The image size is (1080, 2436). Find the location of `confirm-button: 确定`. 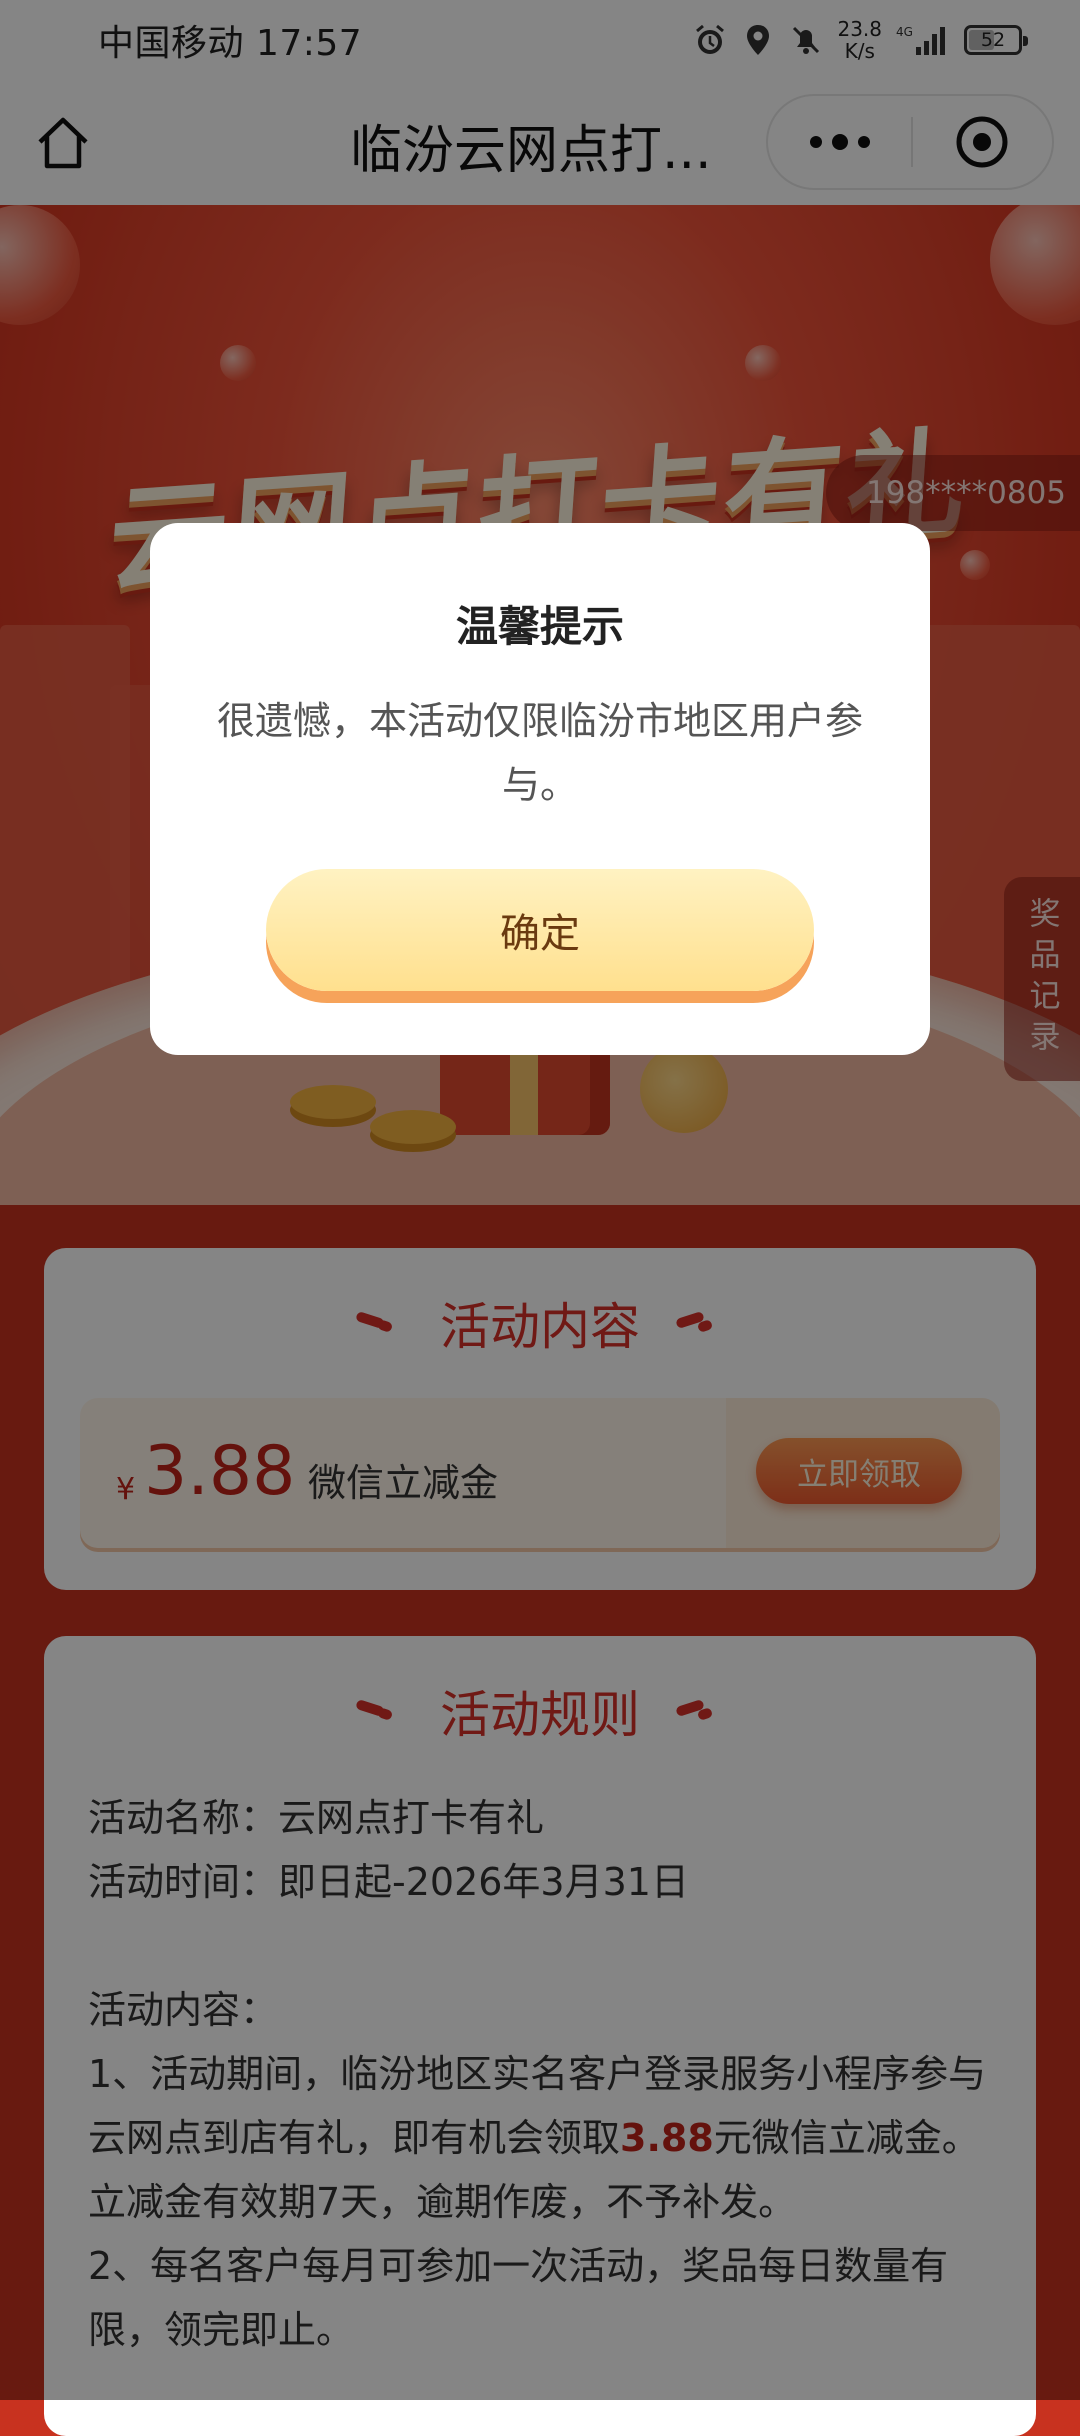

confirm-button: 确定 is located at coordinates (540, 930).